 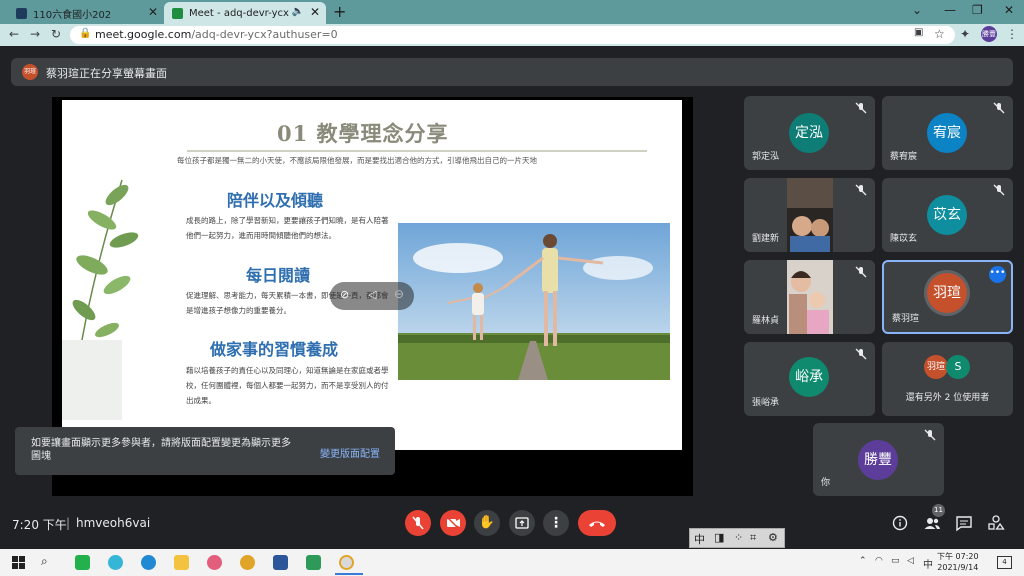 I want to click on ime-punct-icon: ⁘, so click(x=738, y=537).